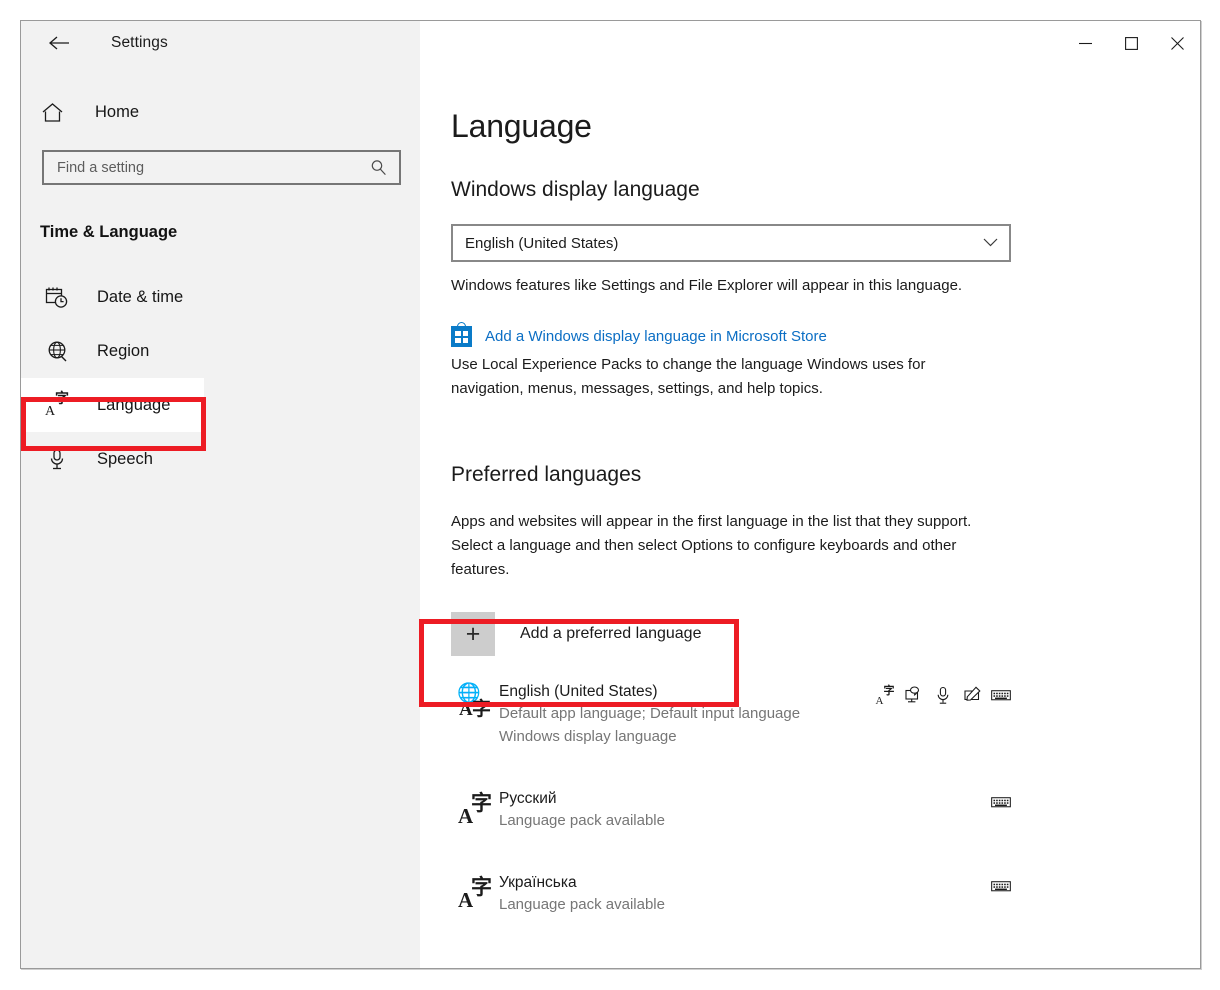  What do you see at coordinates (1131, 43) in the screenshot?
I see `maximize-button` at bounding box center [1131, 43].